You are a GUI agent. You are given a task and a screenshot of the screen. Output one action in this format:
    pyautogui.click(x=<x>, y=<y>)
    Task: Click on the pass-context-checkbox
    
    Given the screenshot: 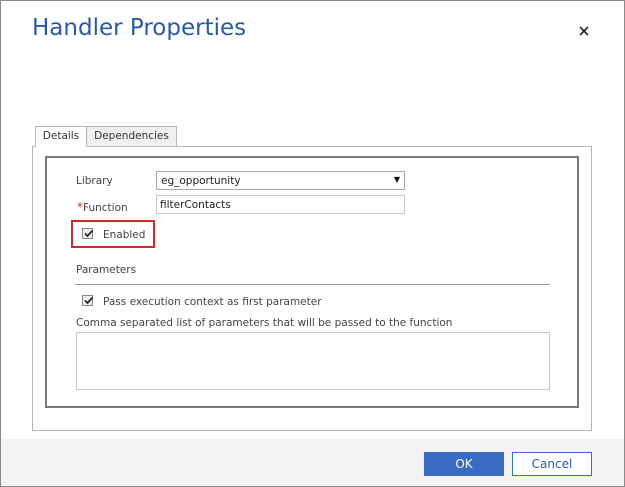 What is the action you would take?
    pyautogui.click(x=88, y=300)
    